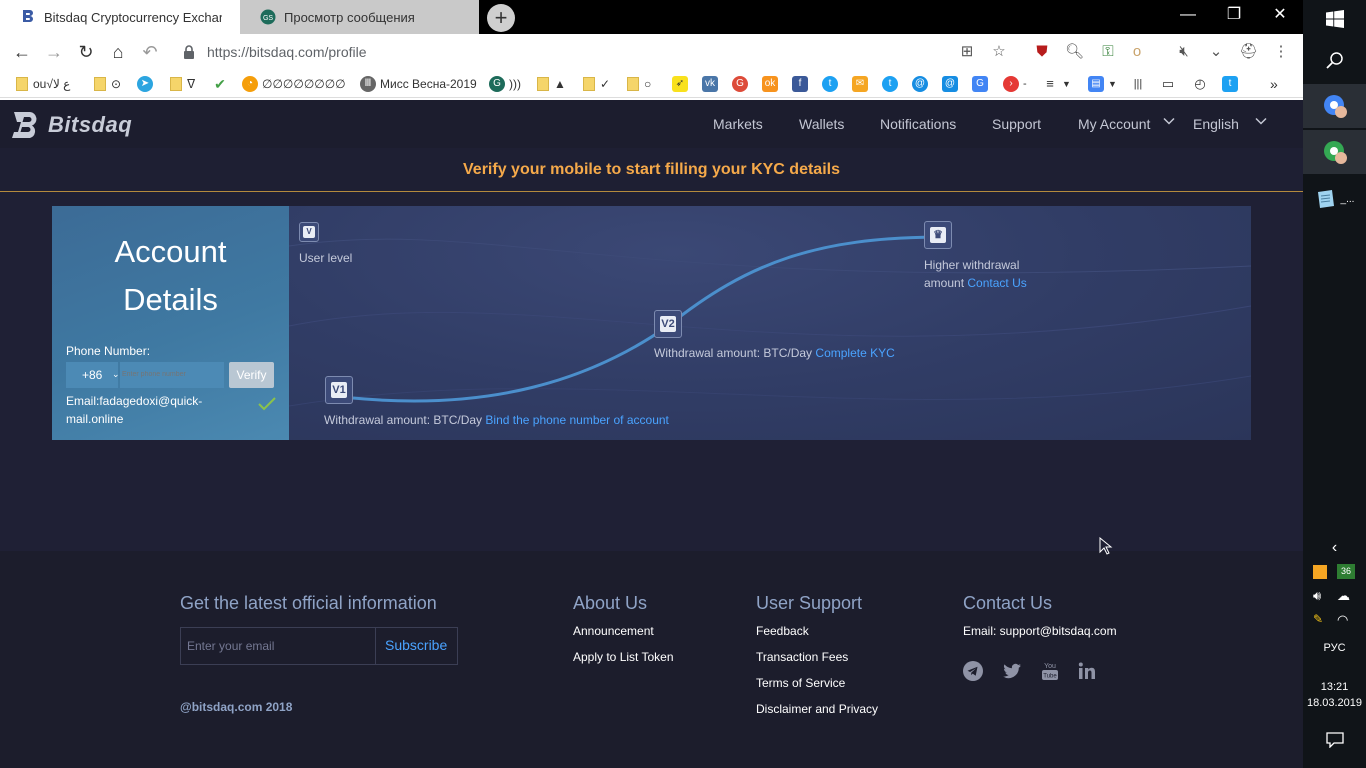 This screenshot has width=1366, height=768. What do you see at coordinates (505, 84) in the screenshot?
I see `bookmark-item: G)))` at bounding box center [505, 84].